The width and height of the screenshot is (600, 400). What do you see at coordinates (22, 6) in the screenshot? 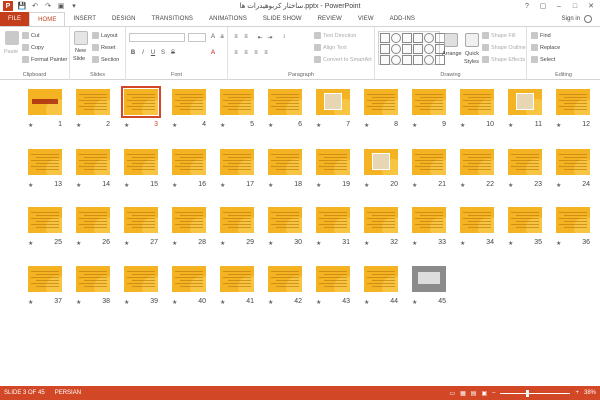
I see `save-icon: 💾` at bounding box center [22, 6].